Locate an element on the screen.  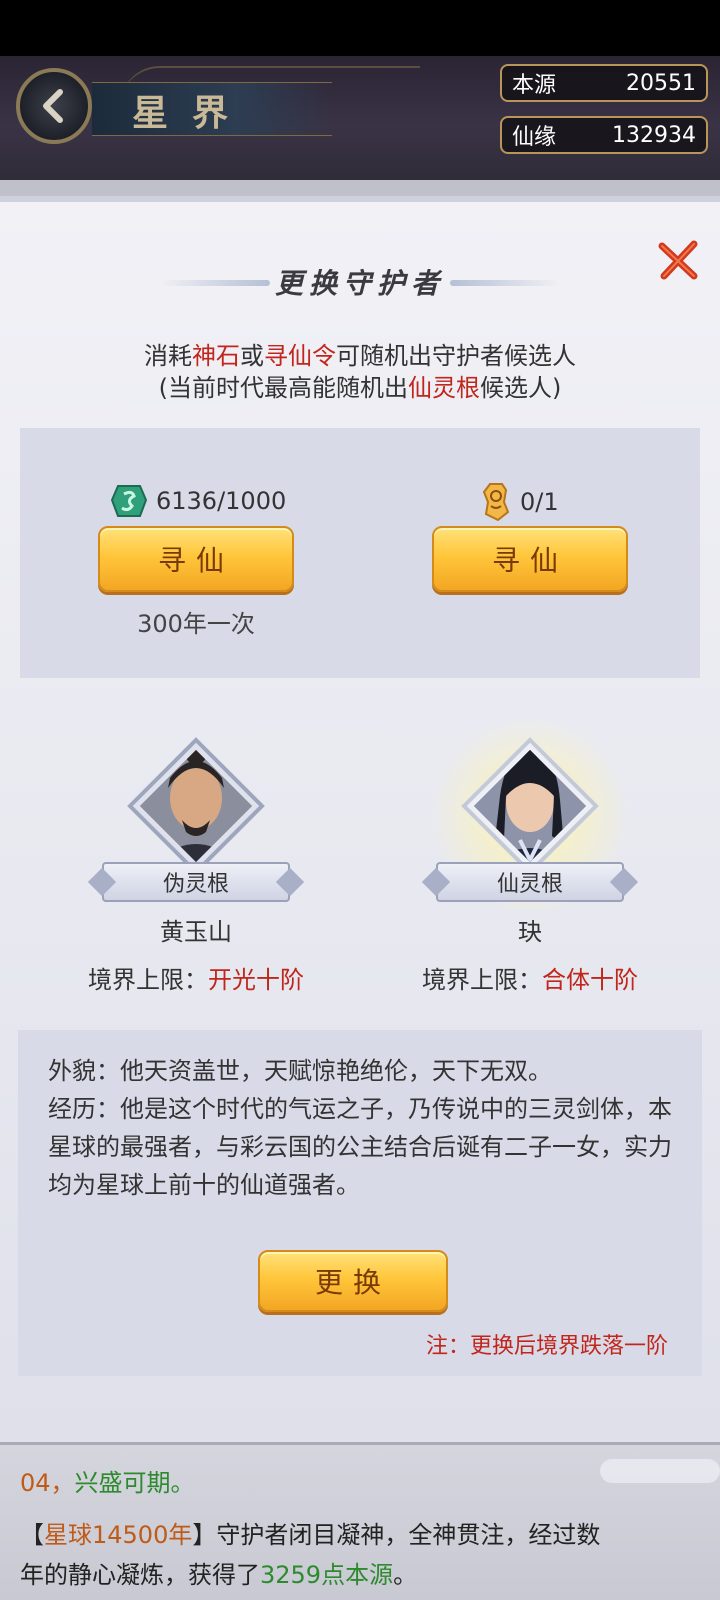
back-button is located at coordinates (54, 106).